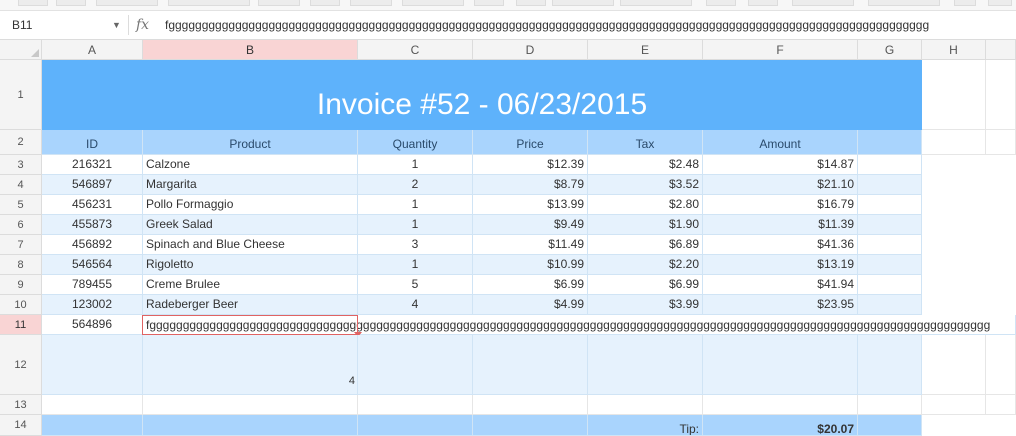  Describe the element at coordinates (21, 305) in the screenshot. I see `row-header-10: 10` at that location.